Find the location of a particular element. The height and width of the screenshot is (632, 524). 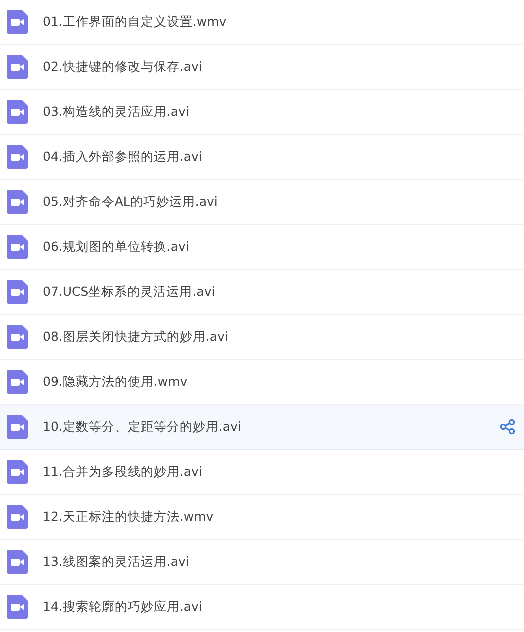

file-name: 04.插入外部参照的运用.avi is located at coordinates (123, 157).